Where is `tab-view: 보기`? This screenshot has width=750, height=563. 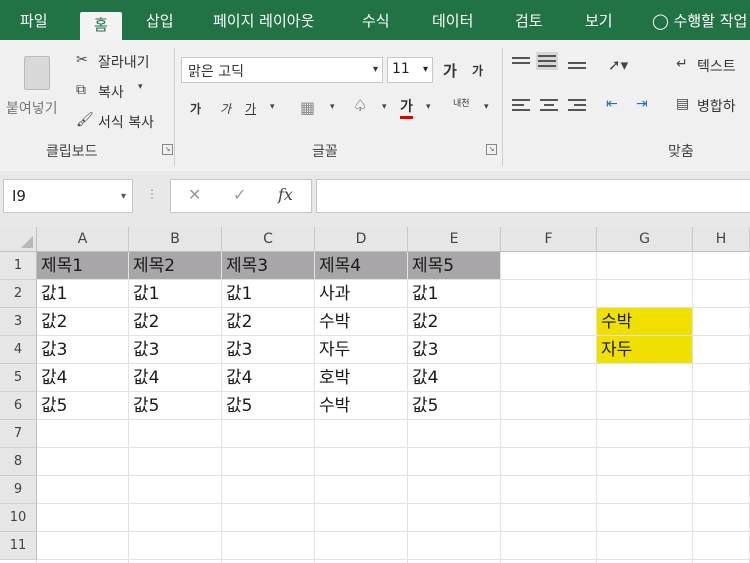
tab-view: 보기 is located at coordinates (599, 20).